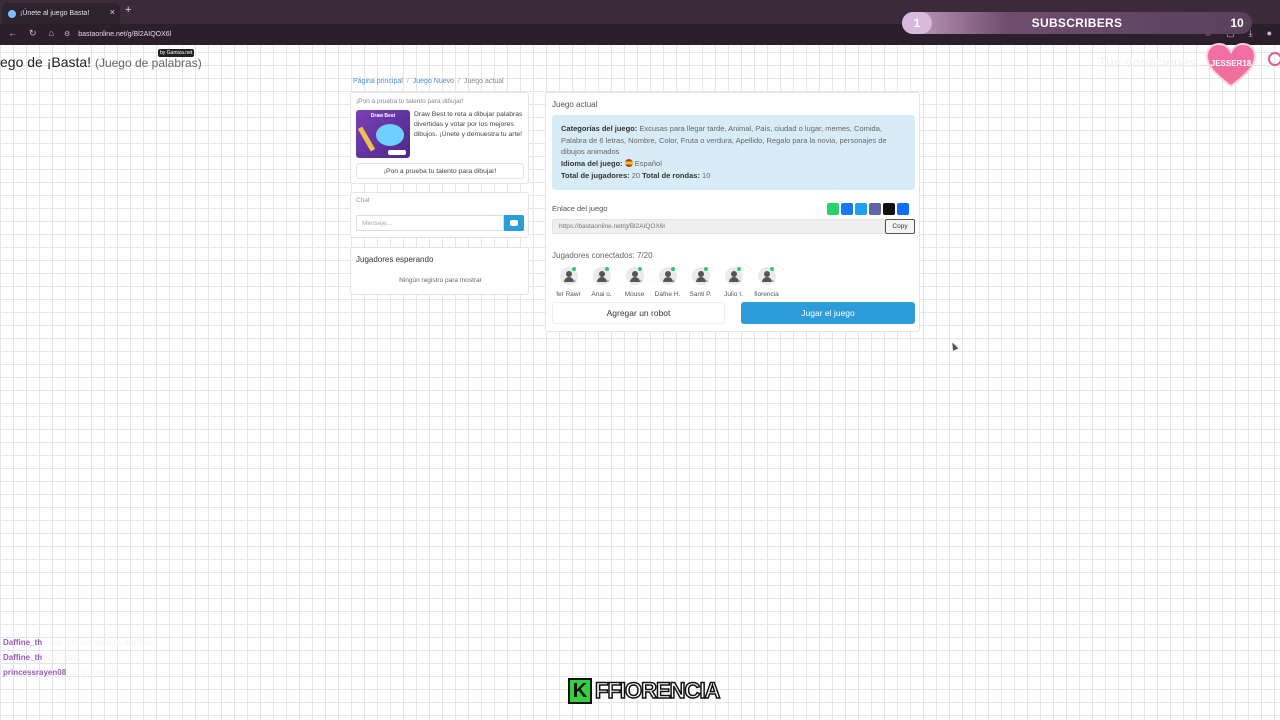  Describe the element at coordinates (112, 12) in the screenshot. I see `tab-close-icon: ×` at that location.